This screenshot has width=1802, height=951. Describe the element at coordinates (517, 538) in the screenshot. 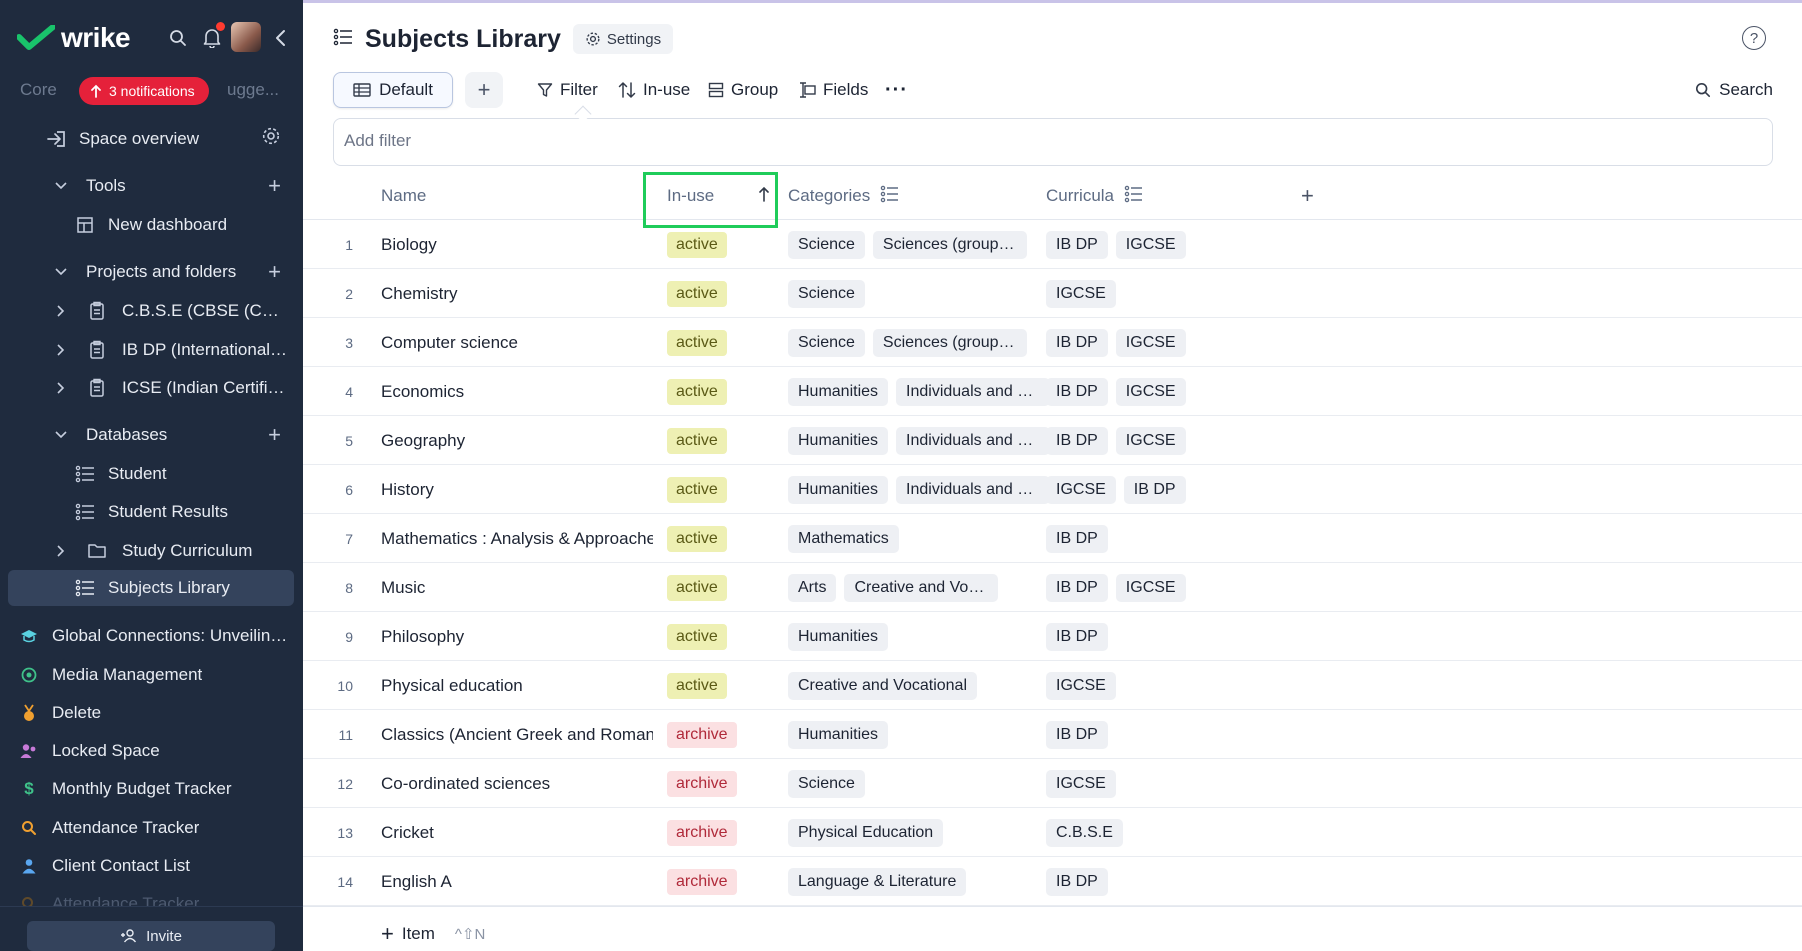

I see `row-name: Mathematics : Analysis & Approaches` at that location.